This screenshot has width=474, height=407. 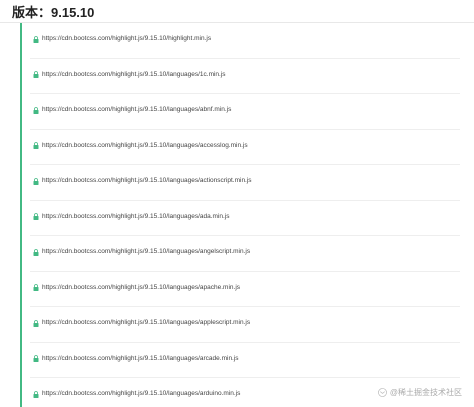 I want to click on watermark: @稀土掘金技术社区, so click(x=419, y=392).